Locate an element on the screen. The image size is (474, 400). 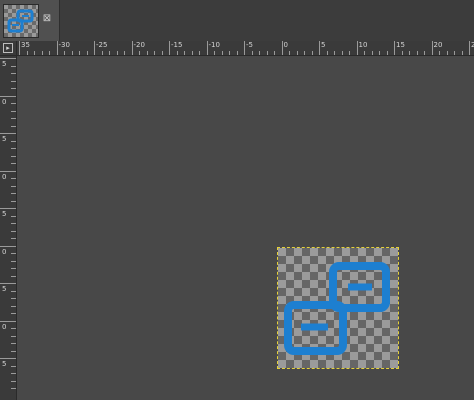
ruler-label: 10 is located at coordinates (363, 45).